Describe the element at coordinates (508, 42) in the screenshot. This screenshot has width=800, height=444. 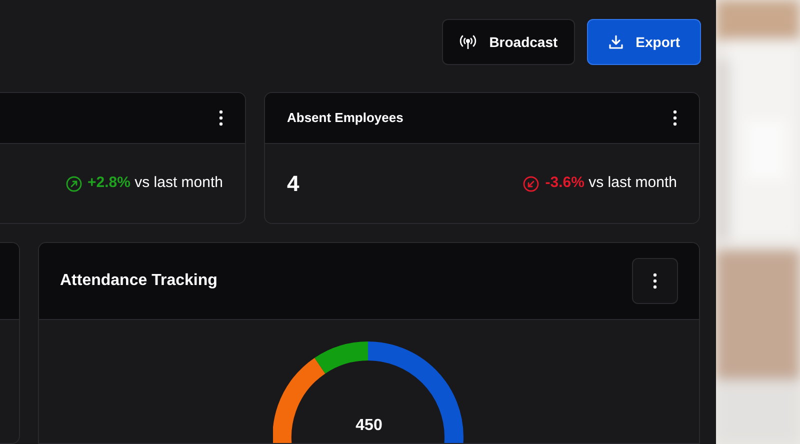
I see `broadcast-button: Broadcast` at that location.